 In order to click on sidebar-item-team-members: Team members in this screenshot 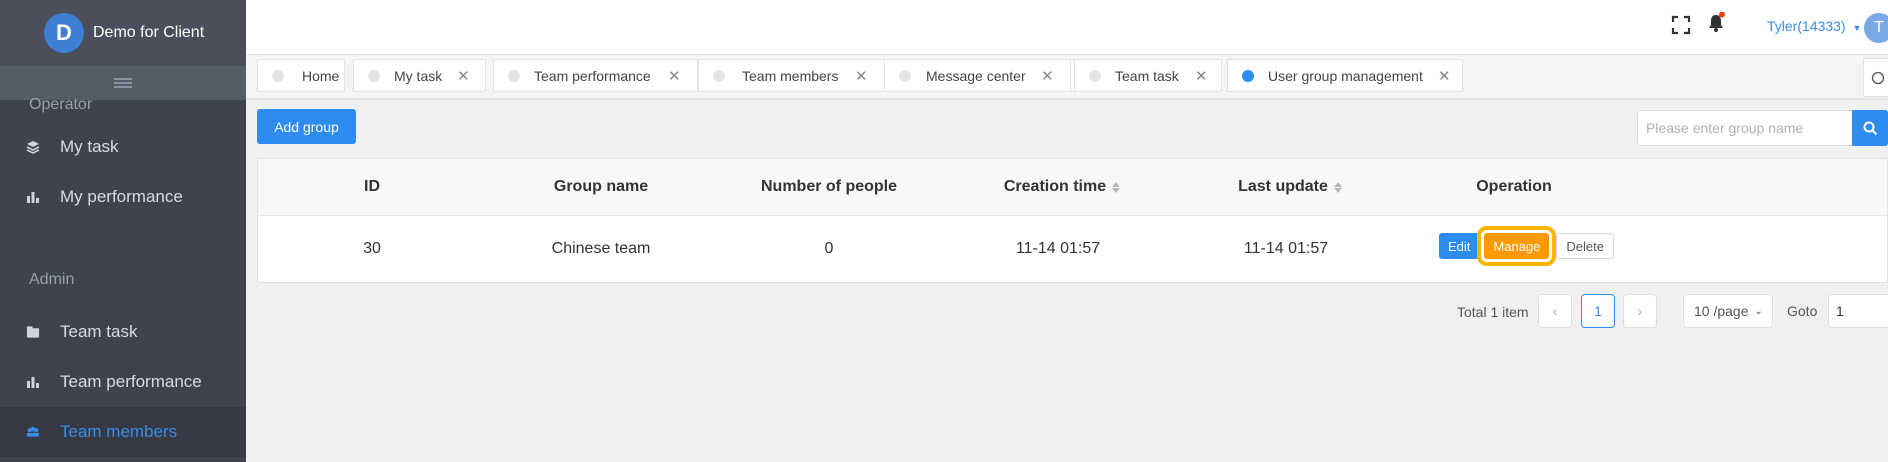, I will do `click(123, 432)`.